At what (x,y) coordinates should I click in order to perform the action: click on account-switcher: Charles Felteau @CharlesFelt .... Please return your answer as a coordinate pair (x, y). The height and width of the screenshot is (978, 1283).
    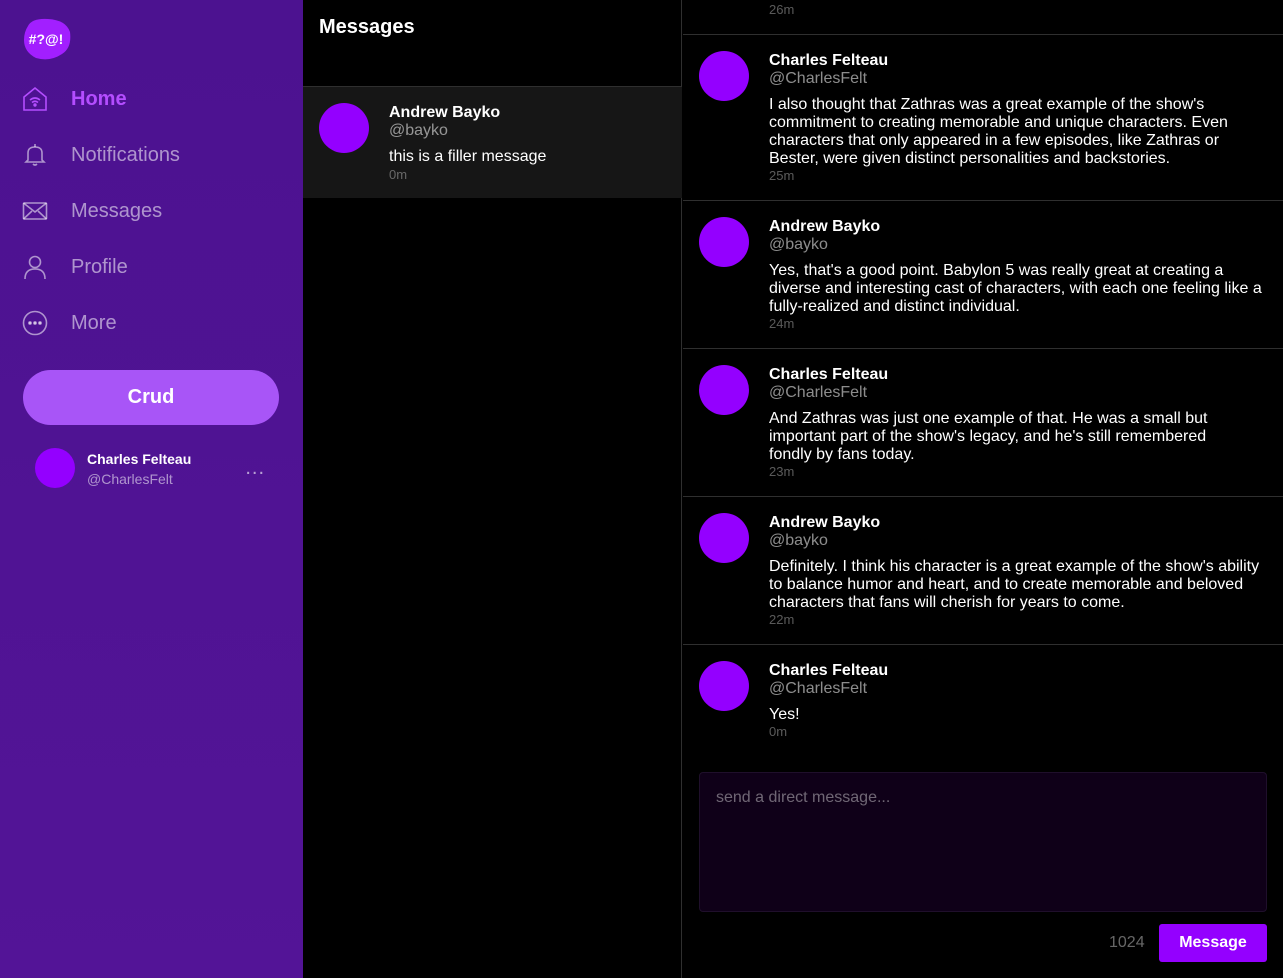
    Looking at the image, I should click on (157, 469).